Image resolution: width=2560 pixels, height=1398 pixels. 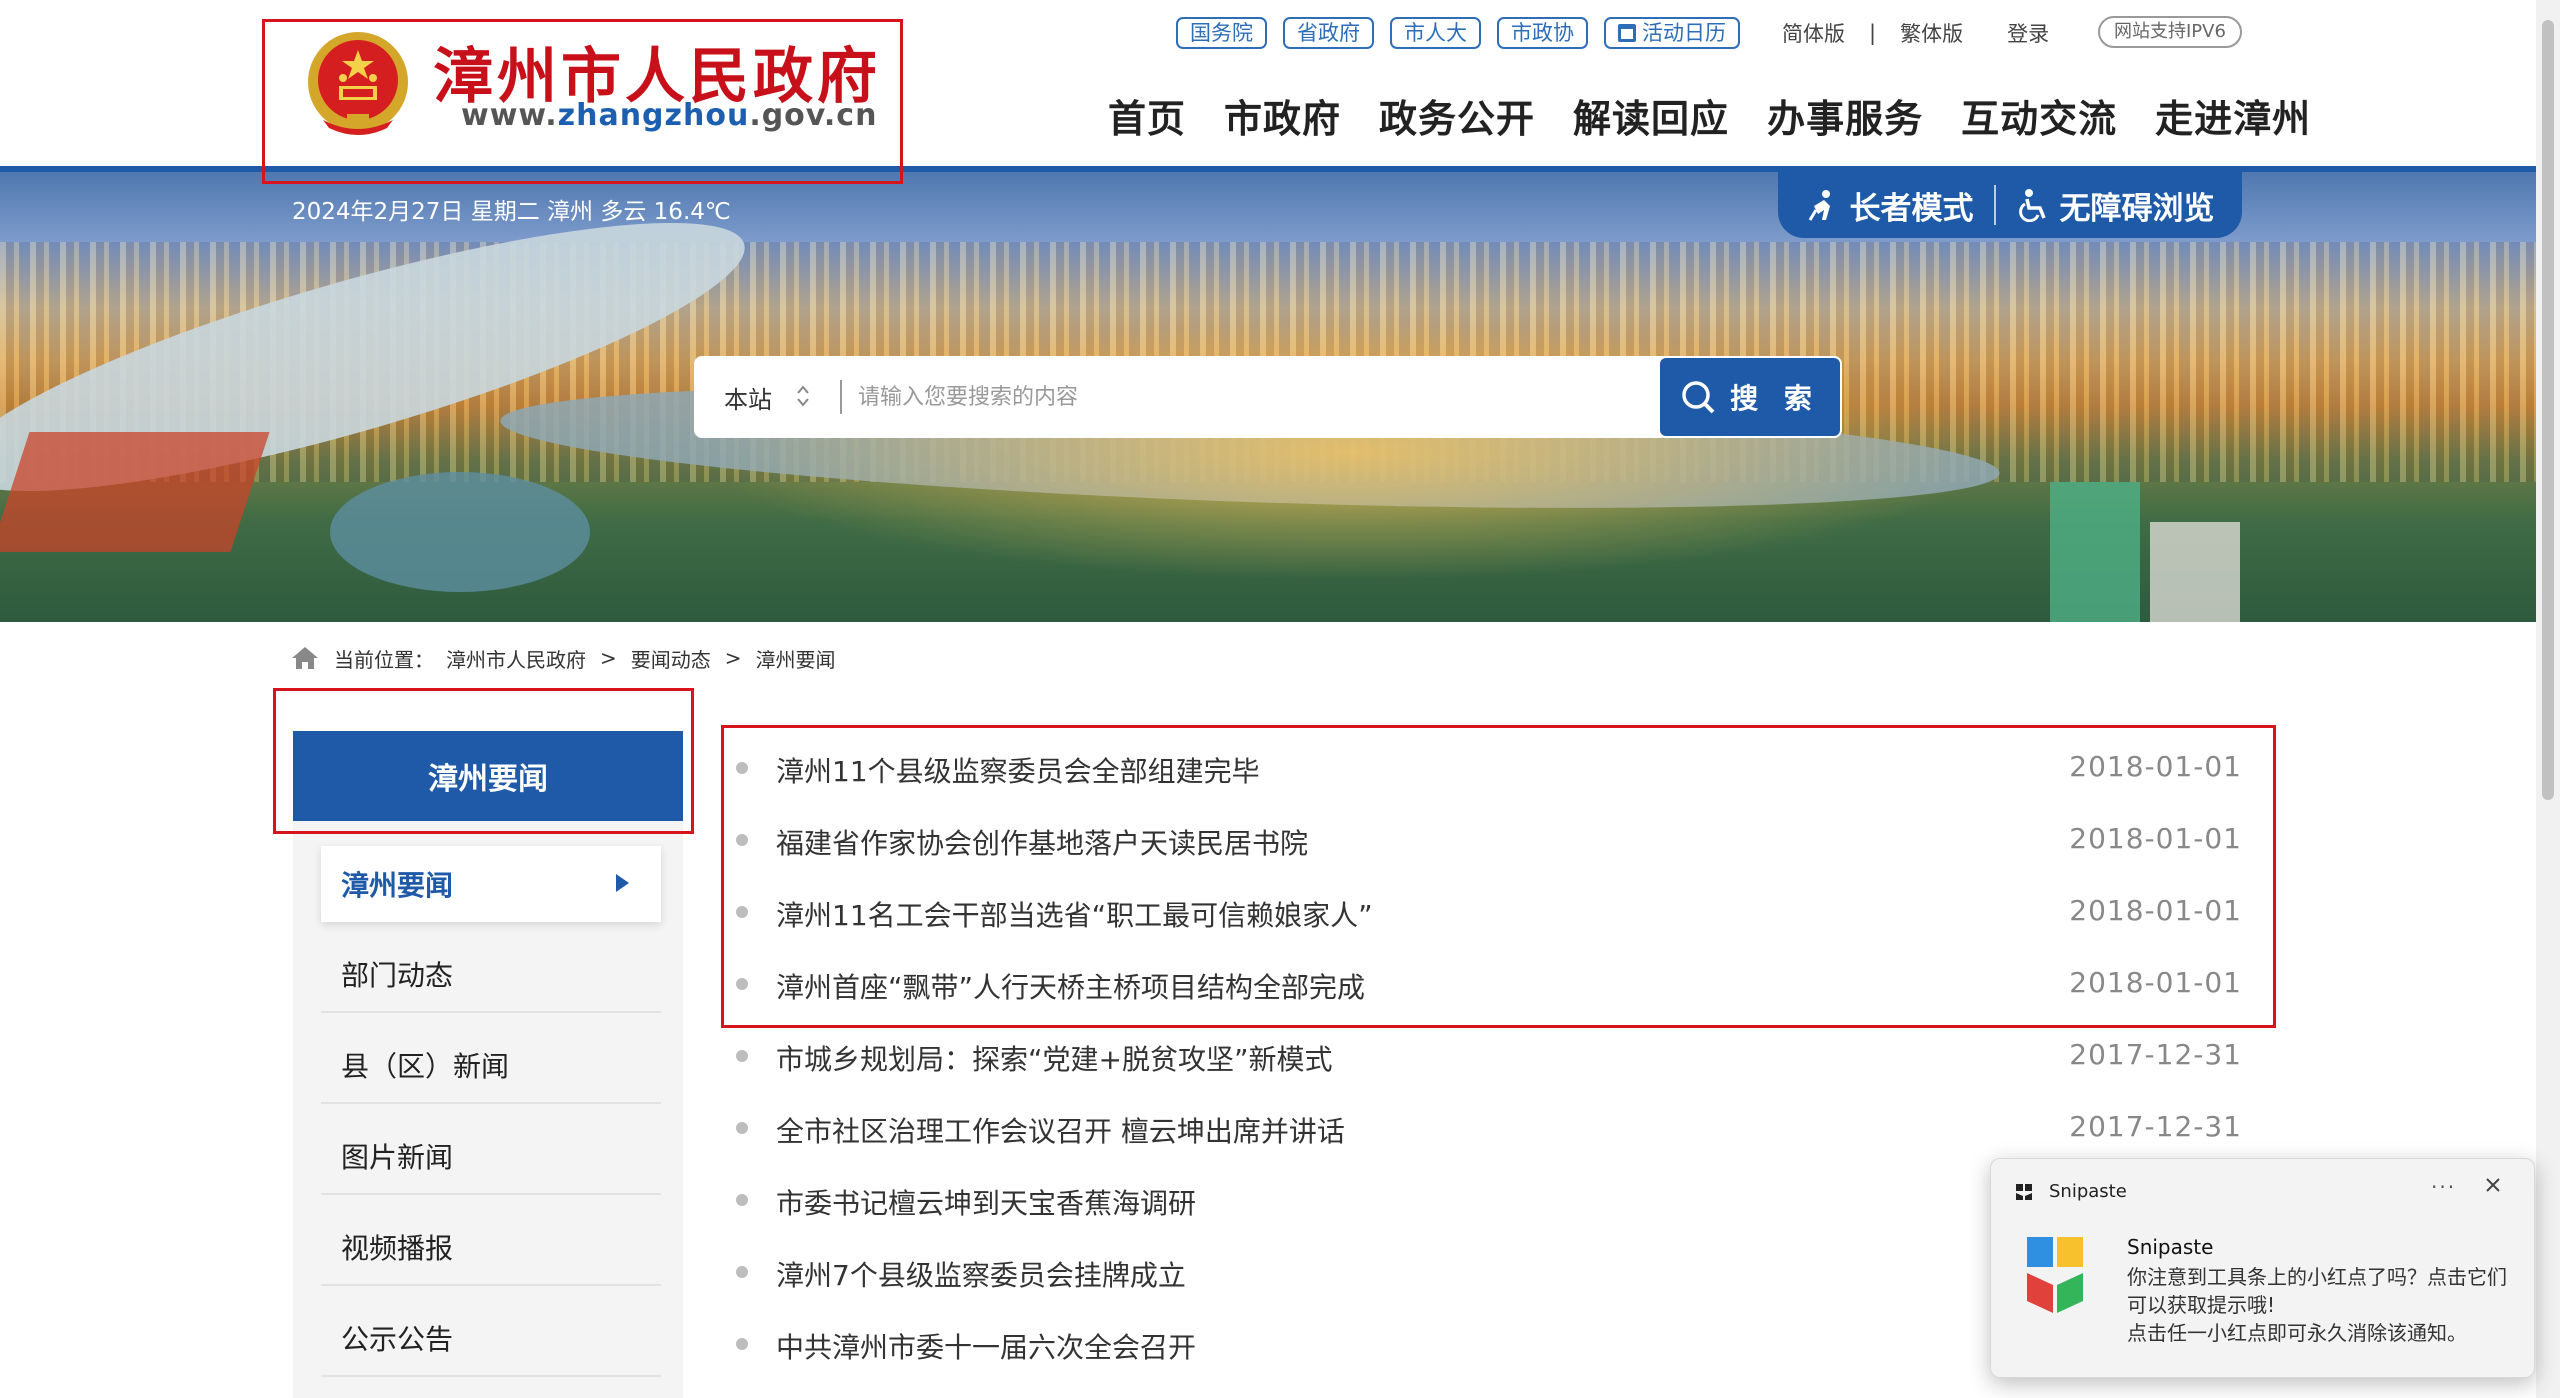 What do you see at coordinates (1819, 205) in the screenshot?
I see `elder-icon` at bounding box center [1819, 205].